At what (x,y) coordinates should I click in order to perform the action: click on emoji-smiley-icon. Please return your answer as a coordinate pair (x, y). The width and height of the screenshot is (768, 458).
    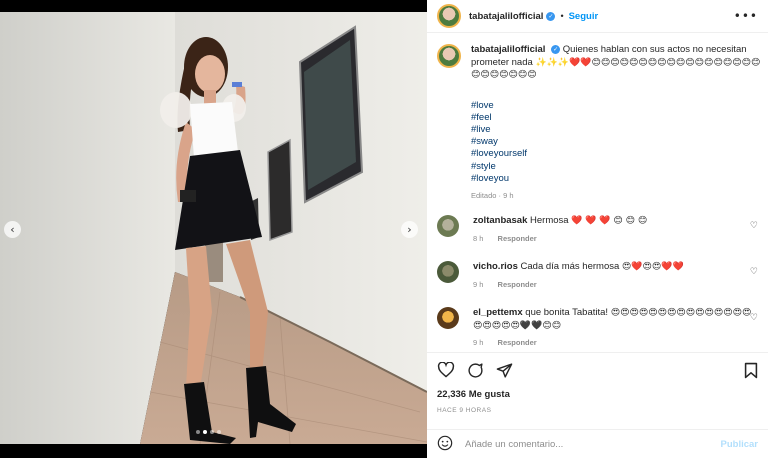
    Looking at the image, I should click on (445, 444).